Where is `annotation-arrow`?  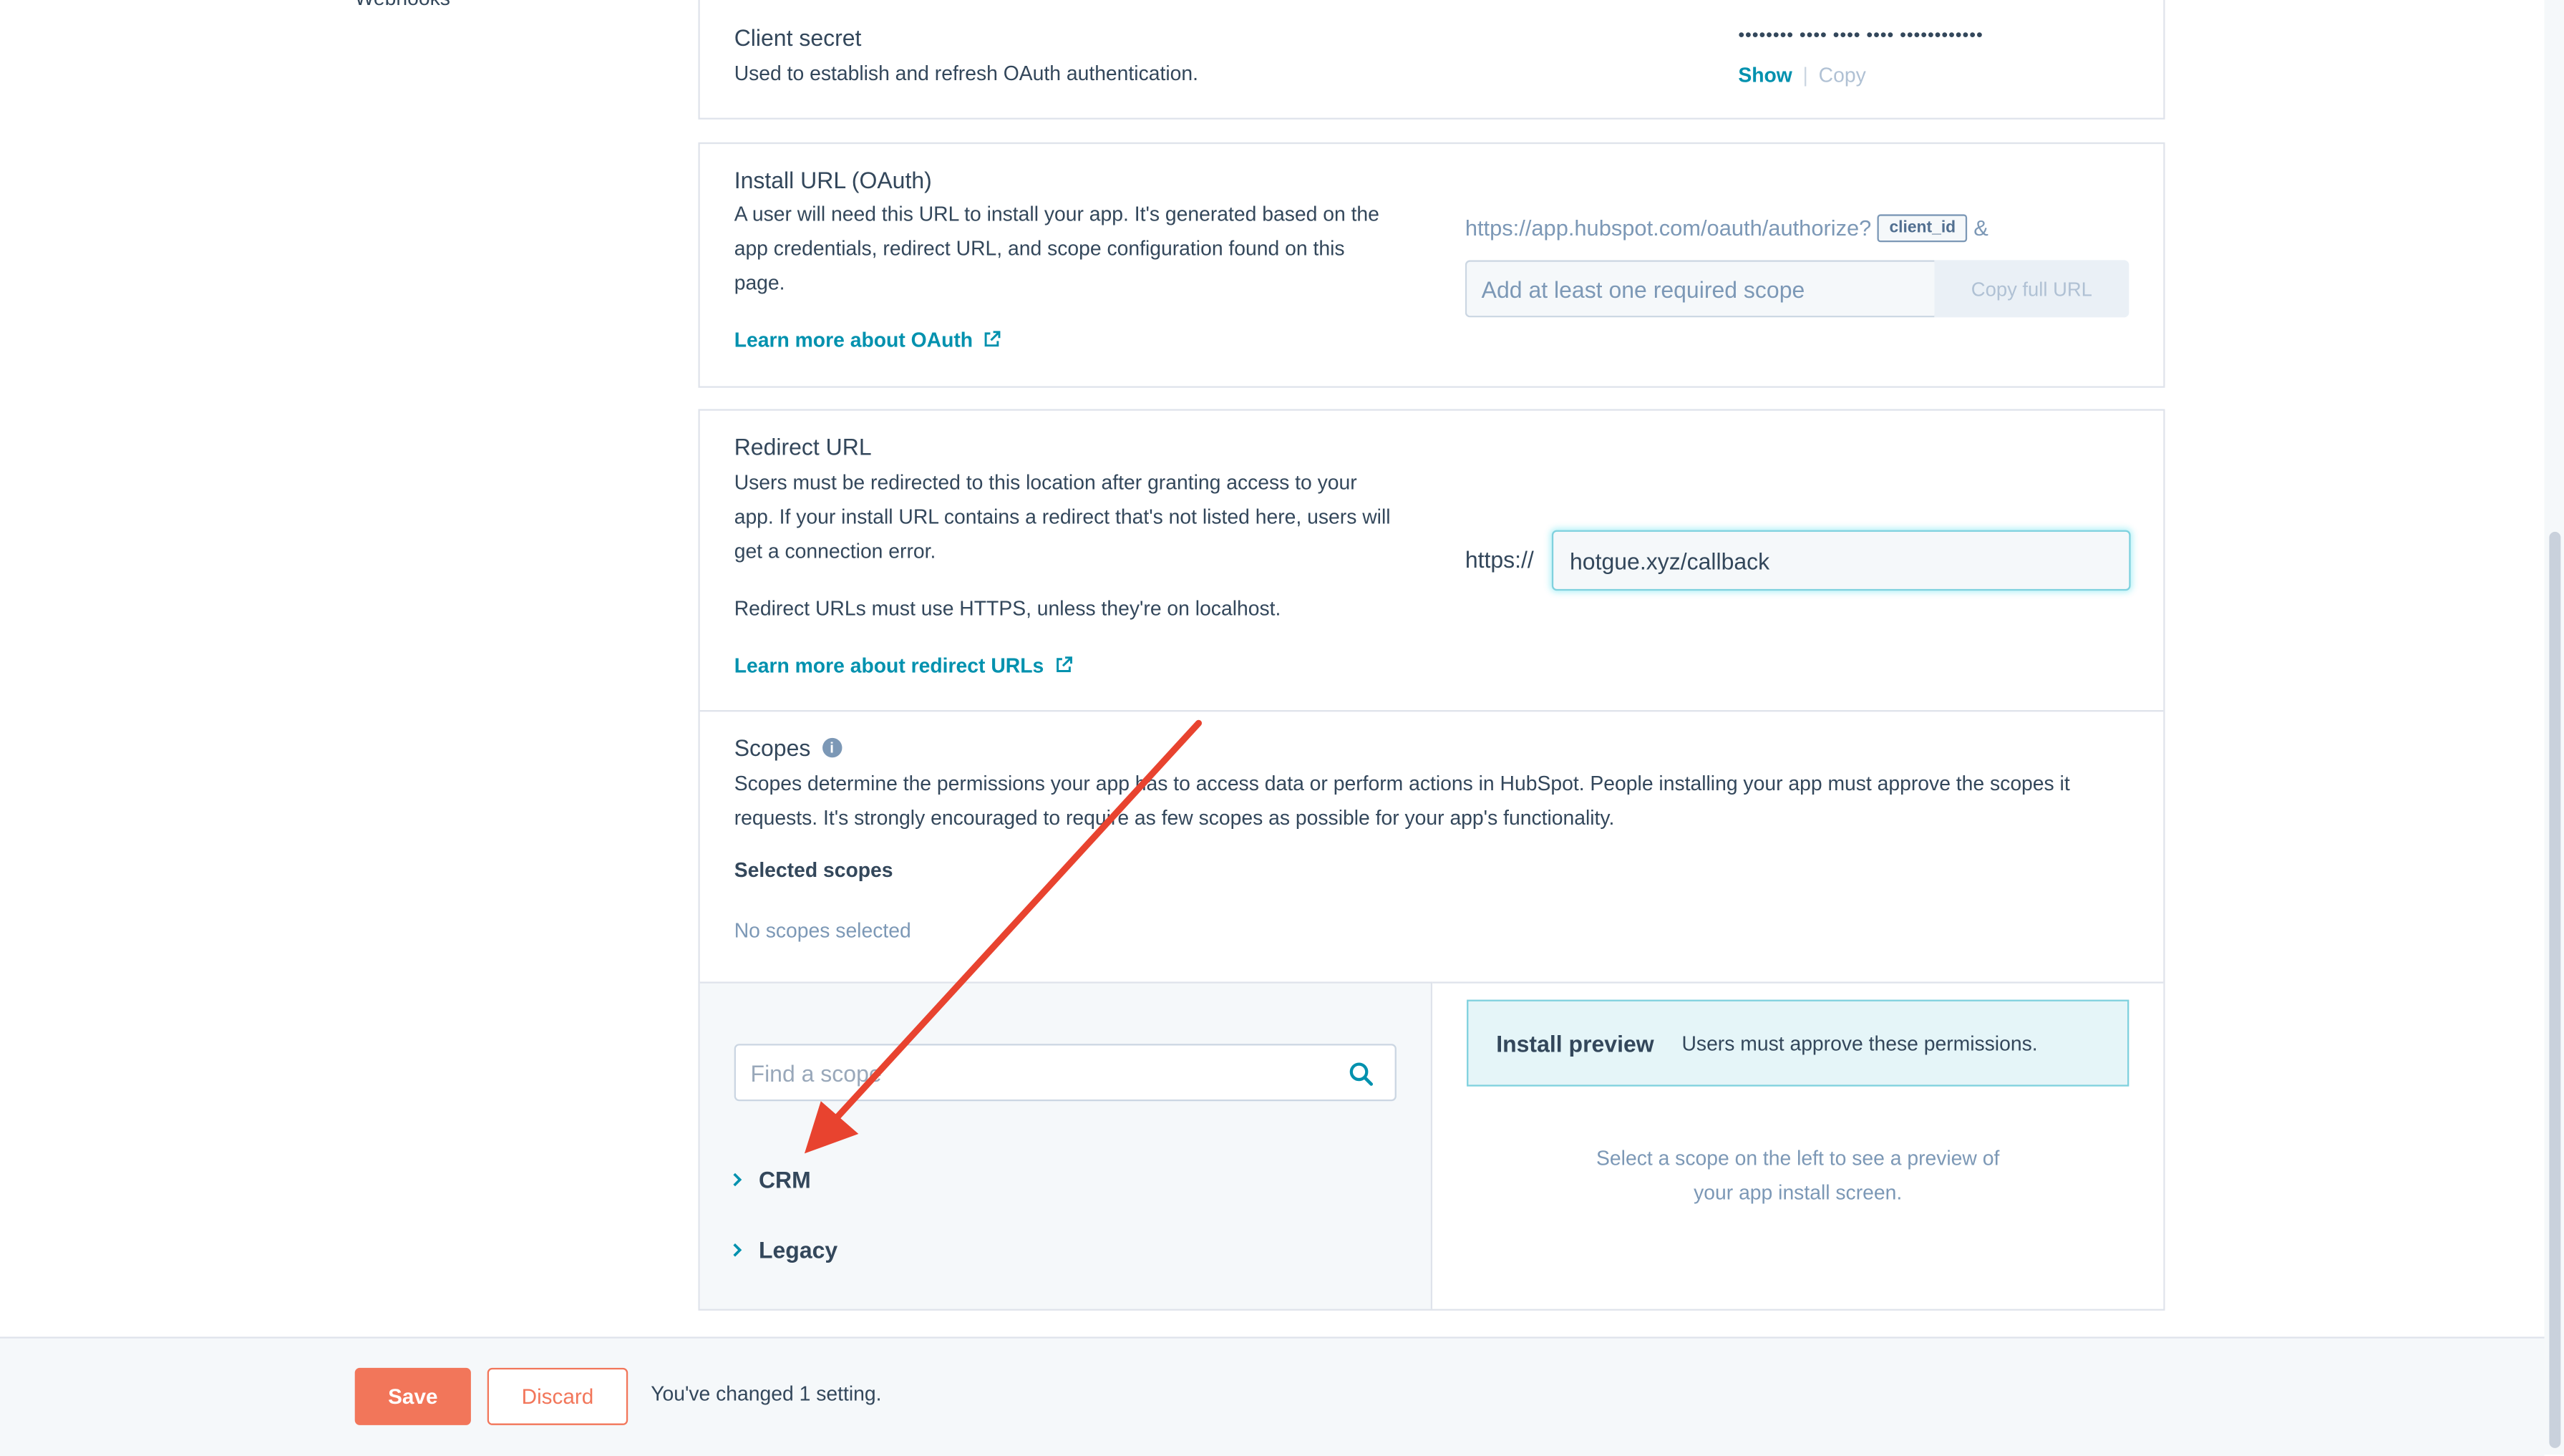 annotation-arrow is located at coordinates (1004, 936).